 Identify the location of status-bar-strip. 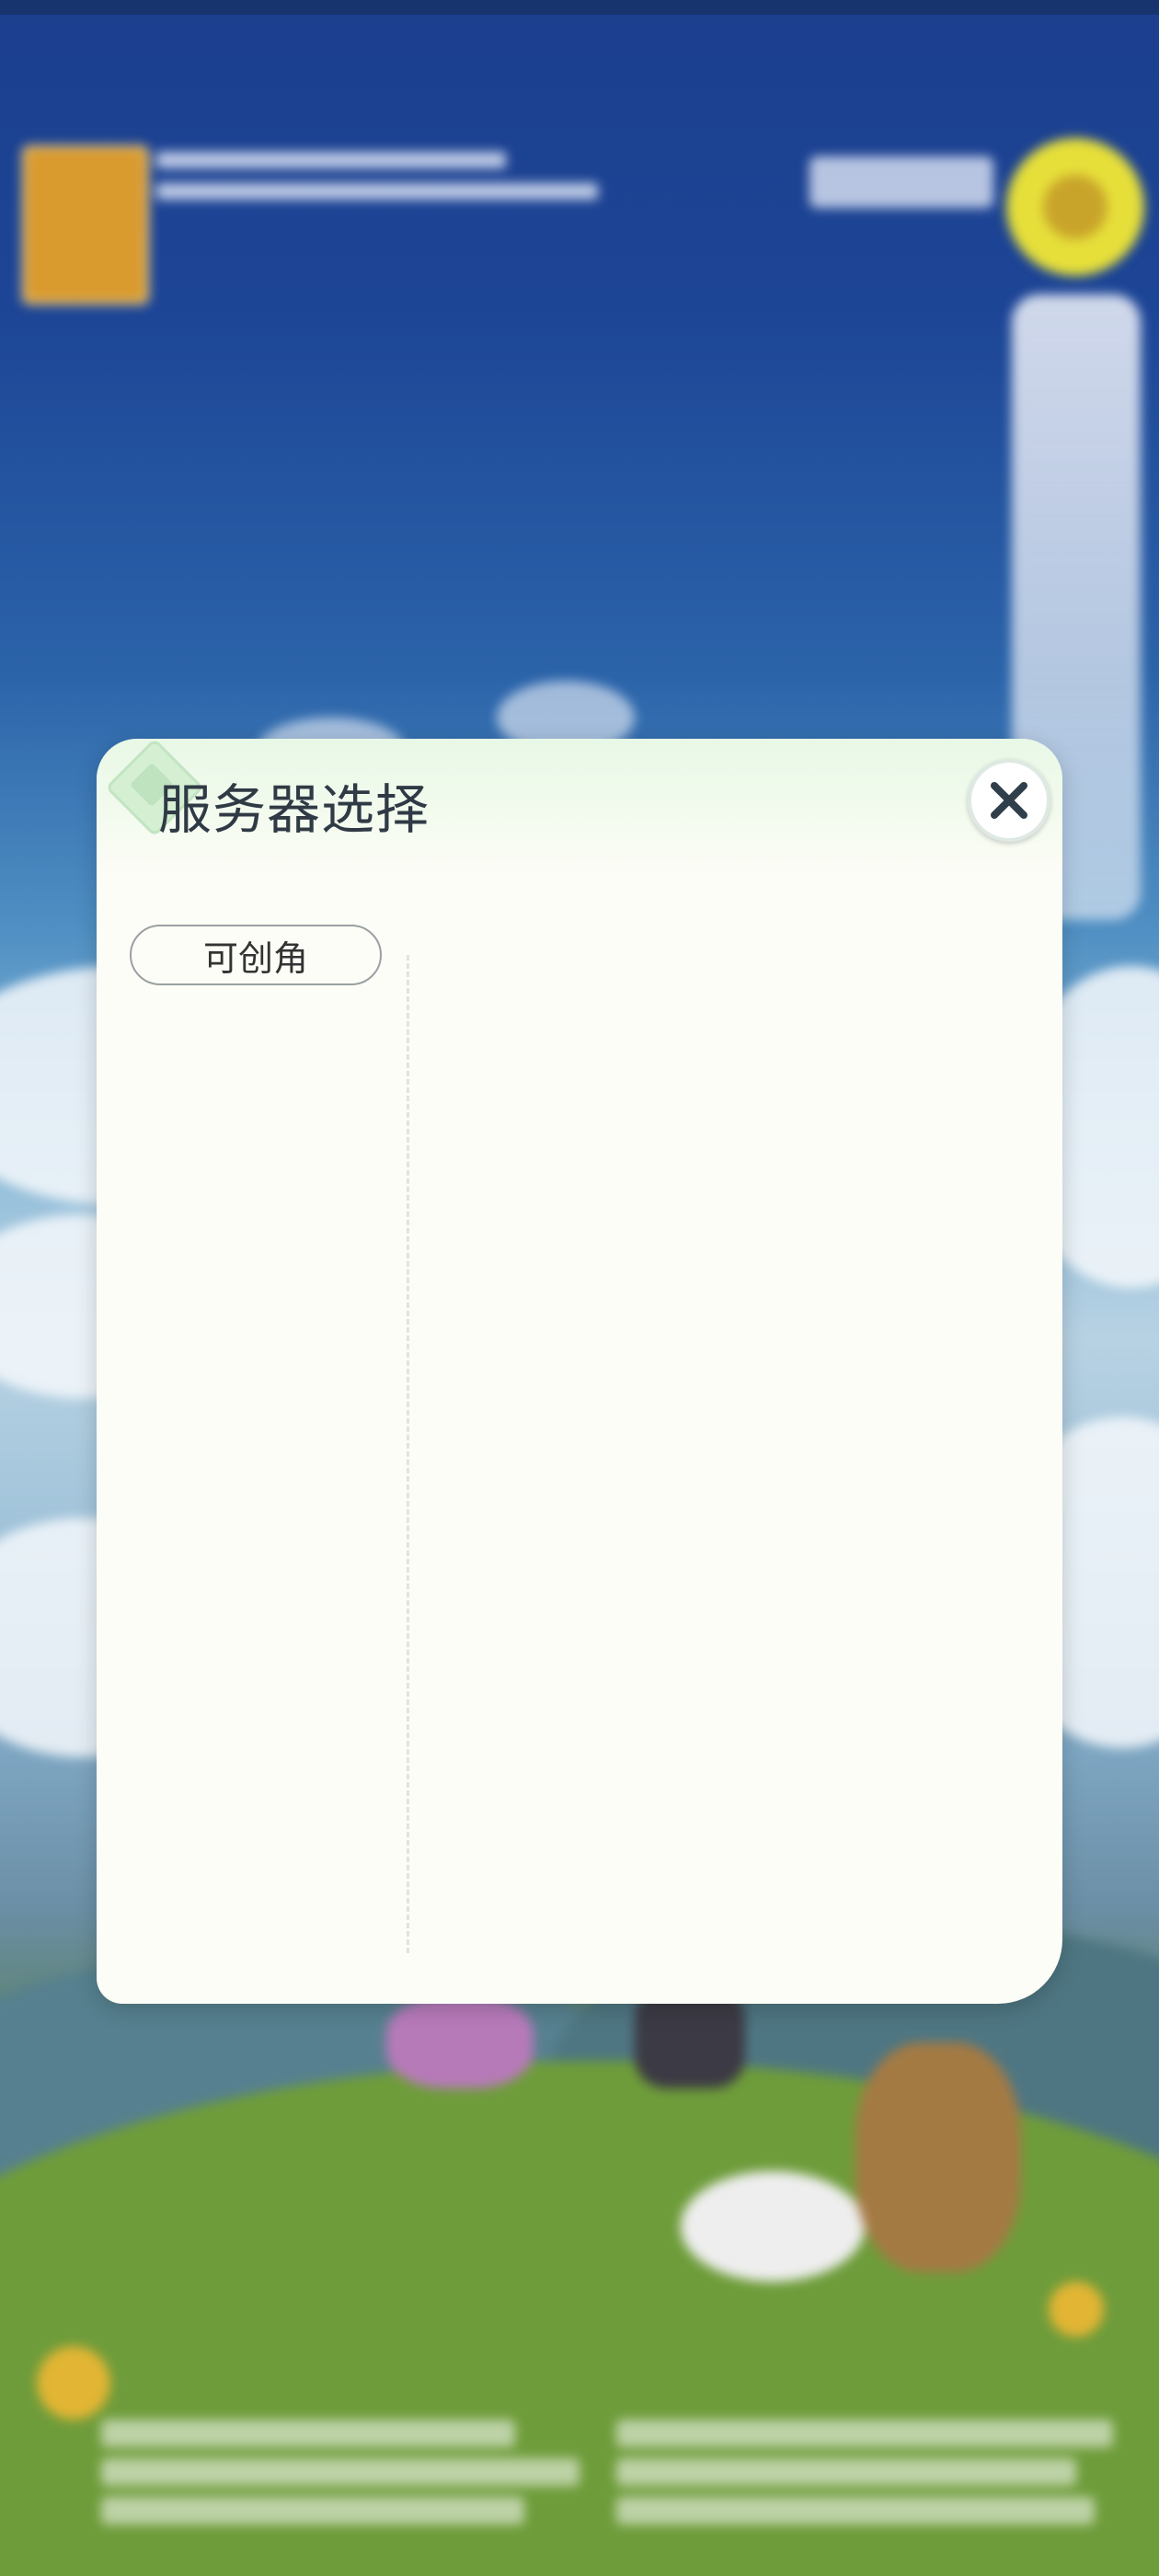
(579, 8).